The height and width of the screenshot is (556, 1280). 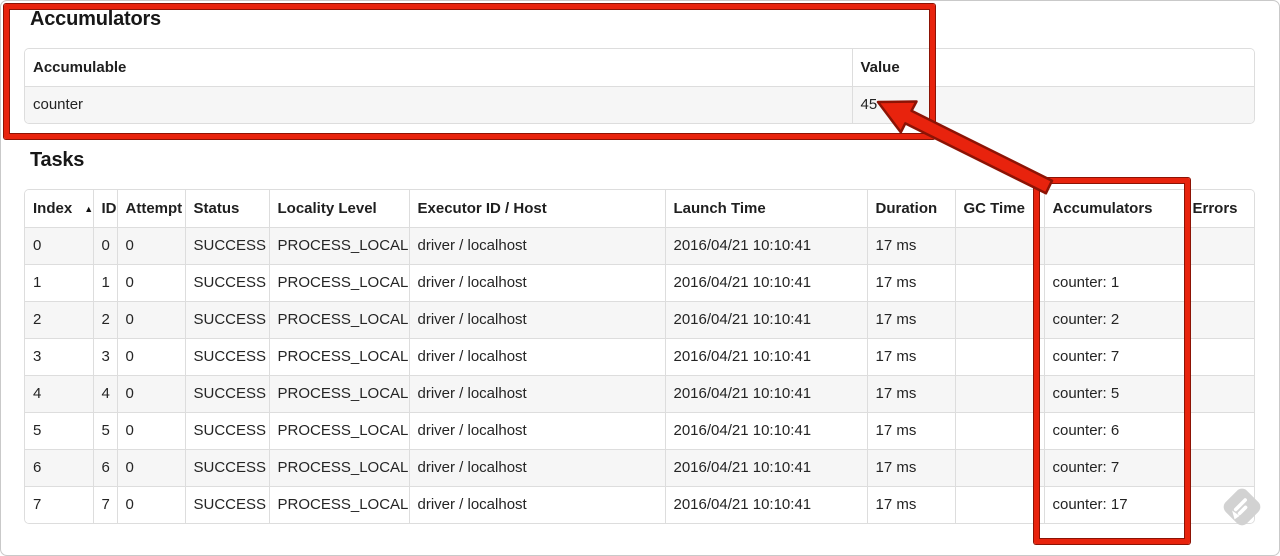 I want to click on tasks-section-title: Tasks, so click(x=57, y=160).